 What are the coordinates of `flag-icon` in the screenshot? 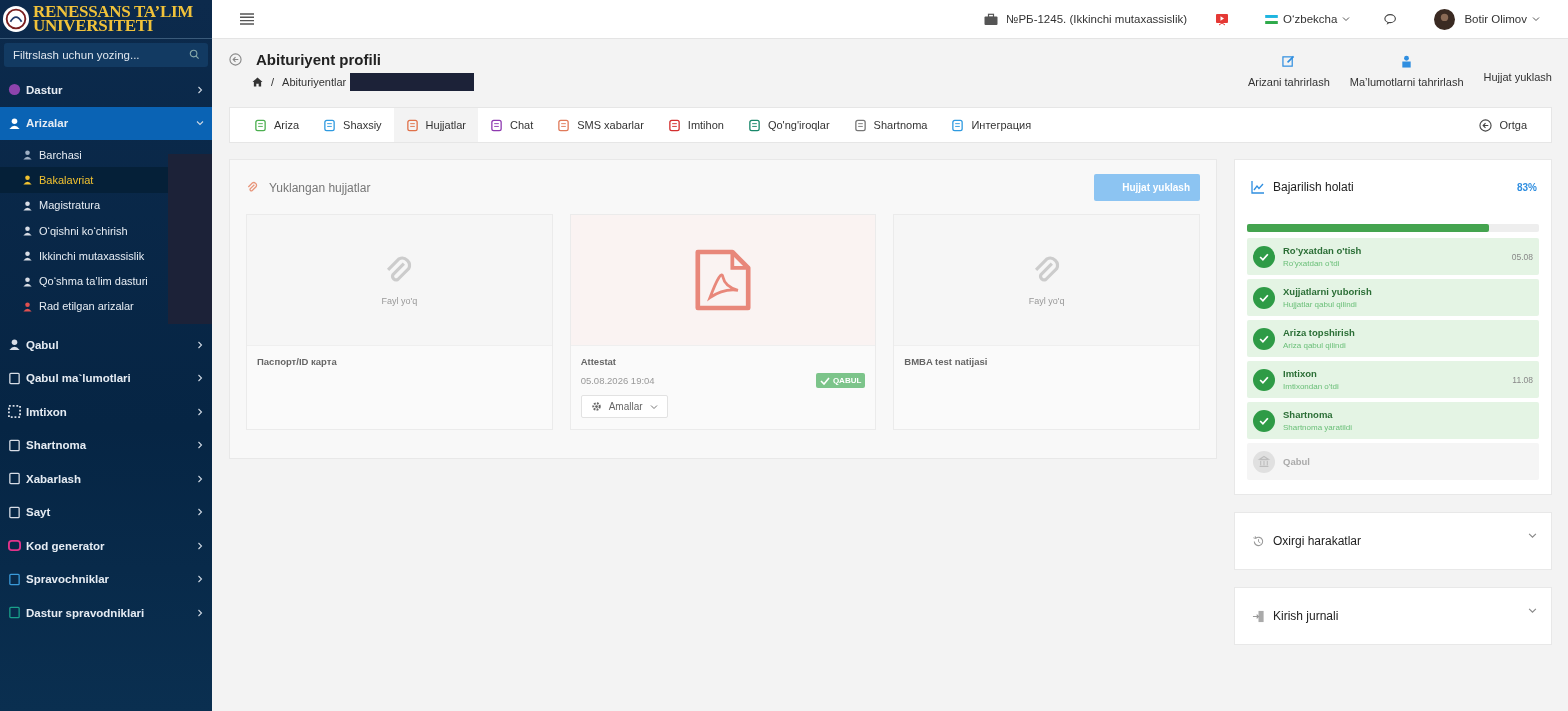 It's located at (1272, 19).